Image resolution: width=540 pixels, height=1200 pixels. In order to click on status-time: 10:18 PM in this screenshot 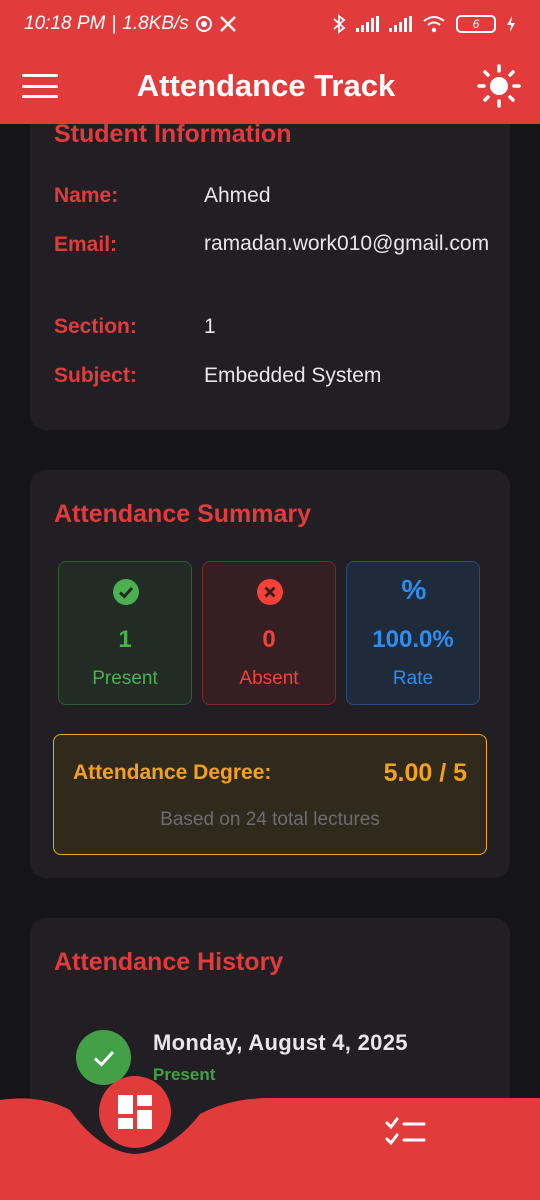, I will do `click(65, 23)`.